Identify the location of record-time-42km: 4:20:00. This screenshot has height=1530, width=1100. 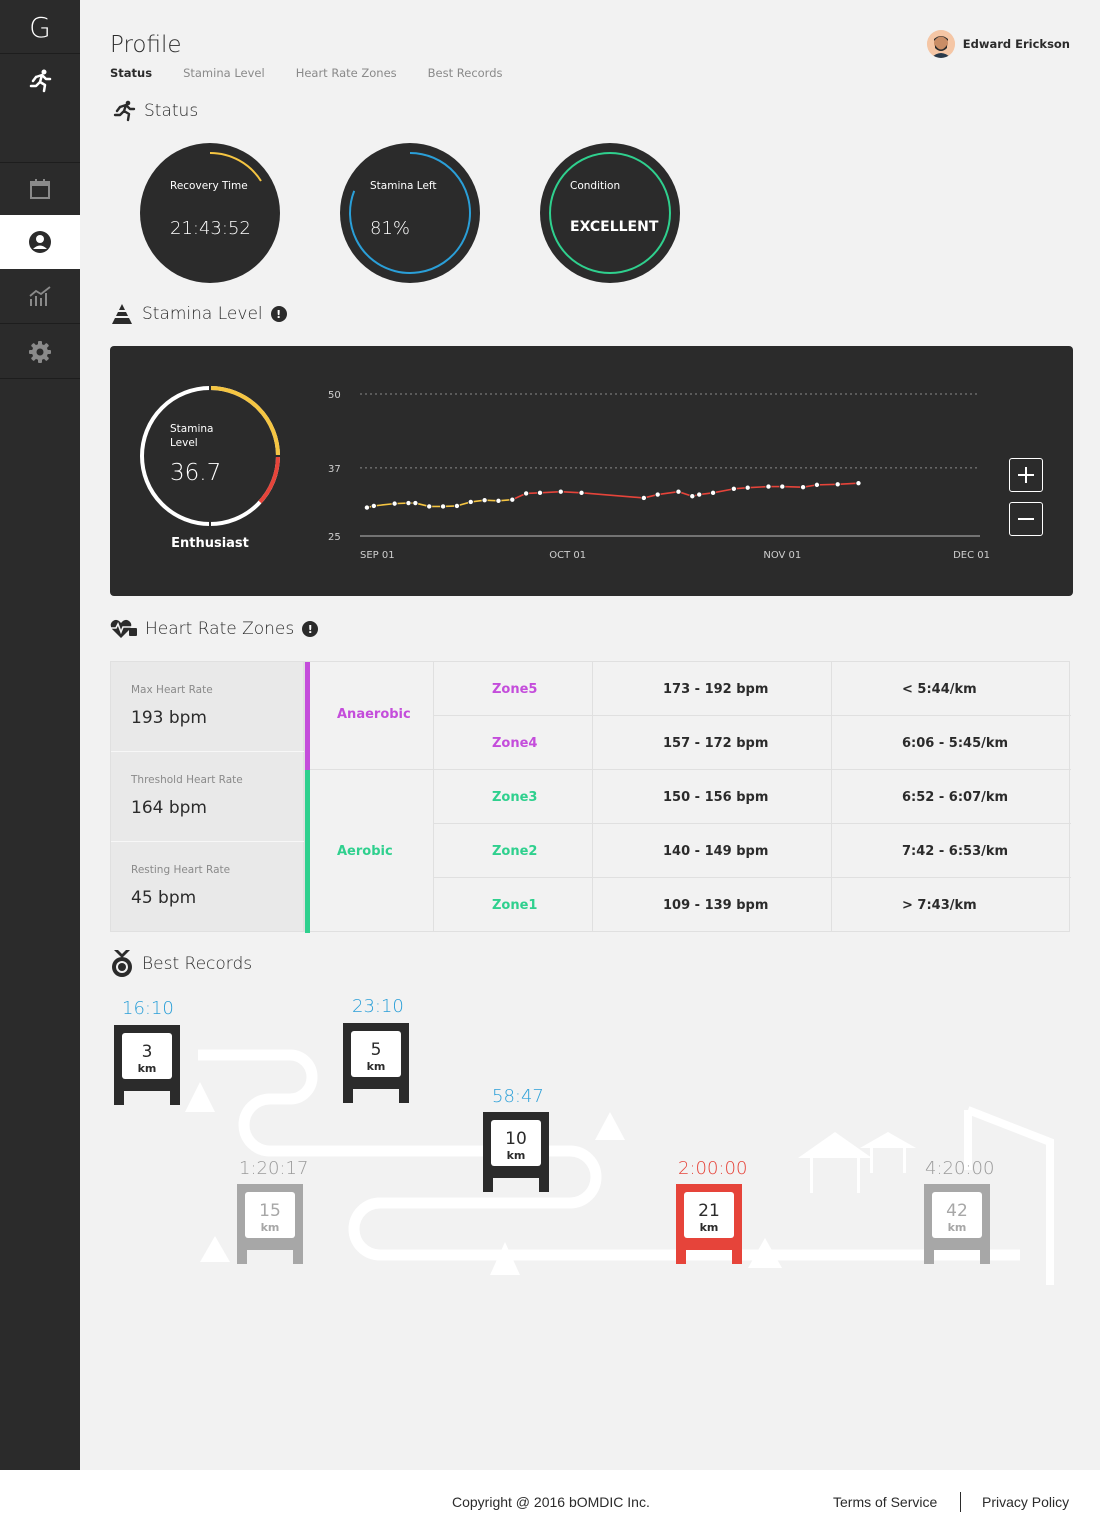
(960, 1168).